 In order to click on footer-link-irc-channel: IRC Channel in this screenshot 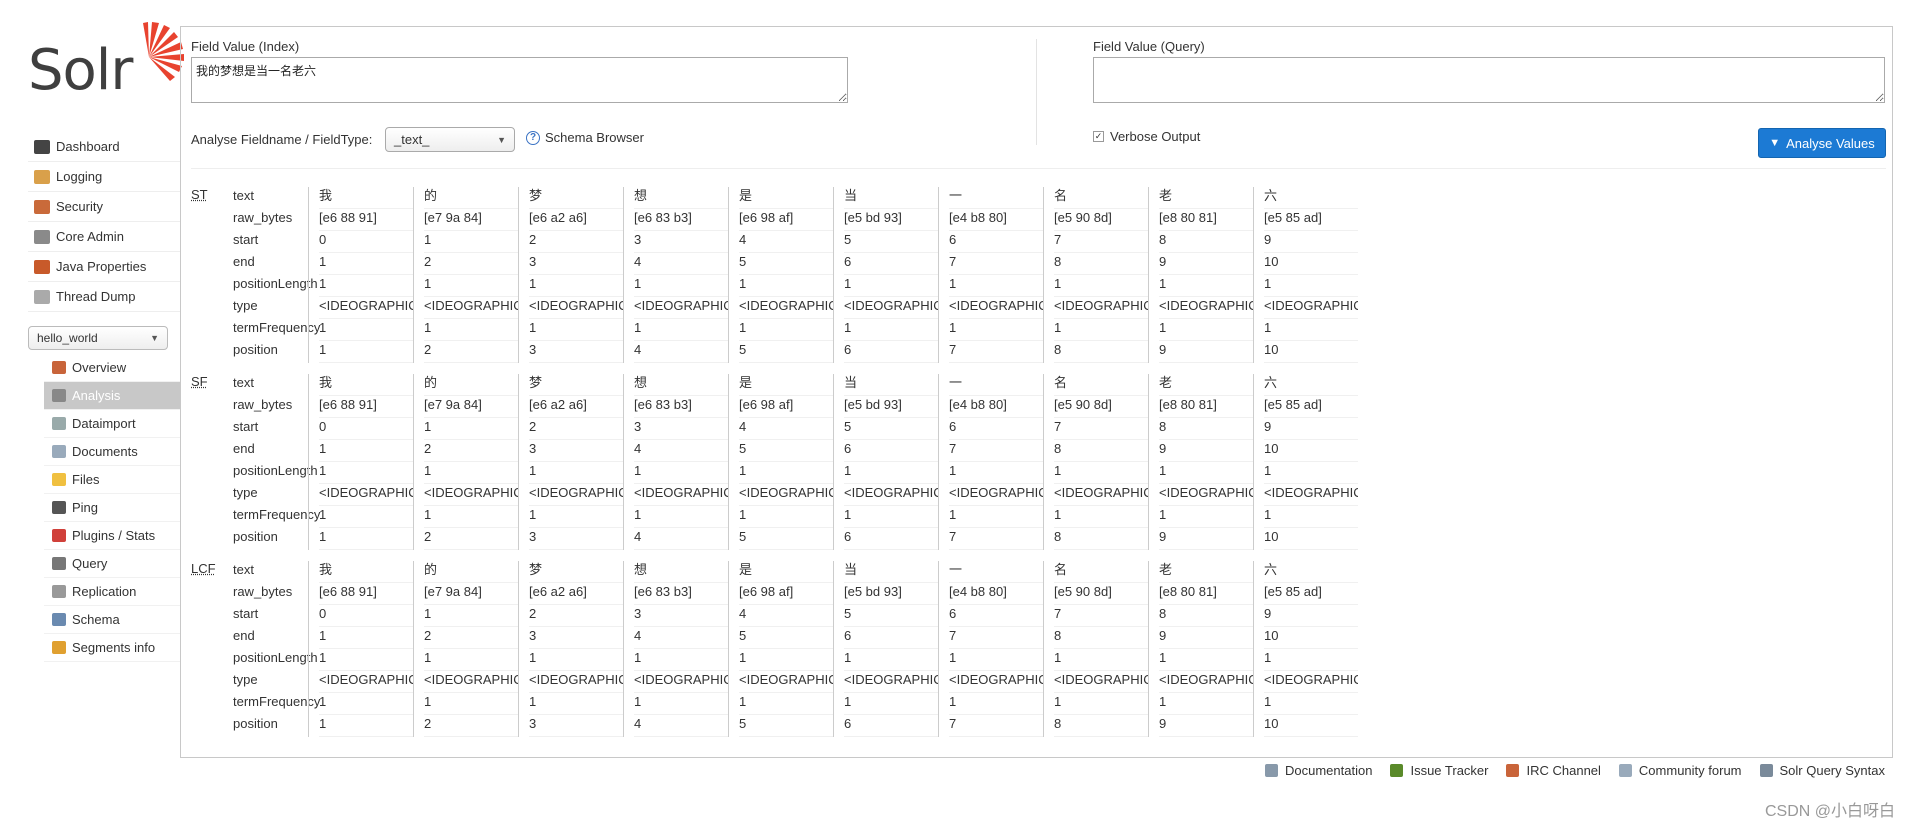, I will do `click(1553, 770)`.